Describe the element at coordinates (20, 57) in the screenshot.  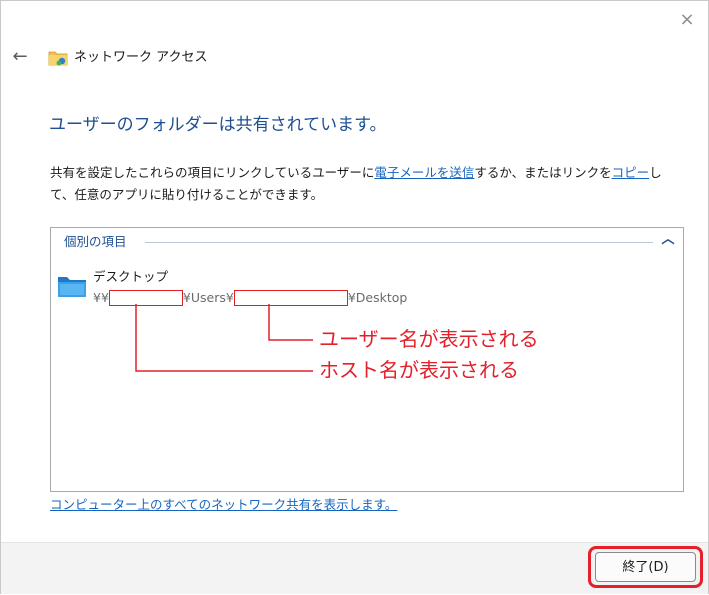
I see `back-arrow-icon: ←` at that location.